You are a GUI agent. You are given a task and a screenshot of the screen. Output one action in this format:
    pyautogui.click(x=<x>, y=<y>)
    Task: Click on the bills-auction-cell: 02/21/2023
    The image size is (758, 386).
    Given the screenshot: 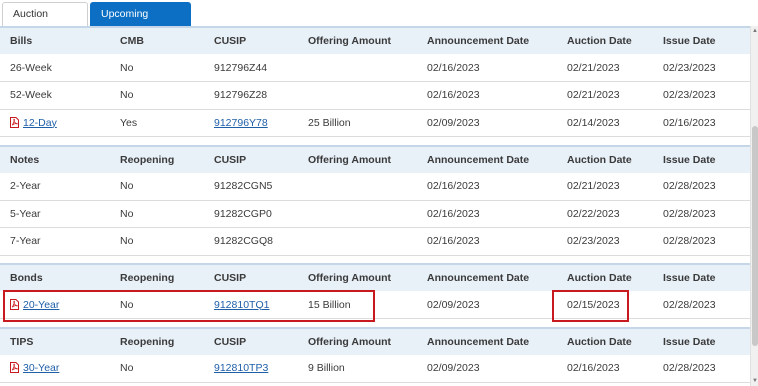 What is the action you would take?
    pyautogui.click(x=605, y=68)
    